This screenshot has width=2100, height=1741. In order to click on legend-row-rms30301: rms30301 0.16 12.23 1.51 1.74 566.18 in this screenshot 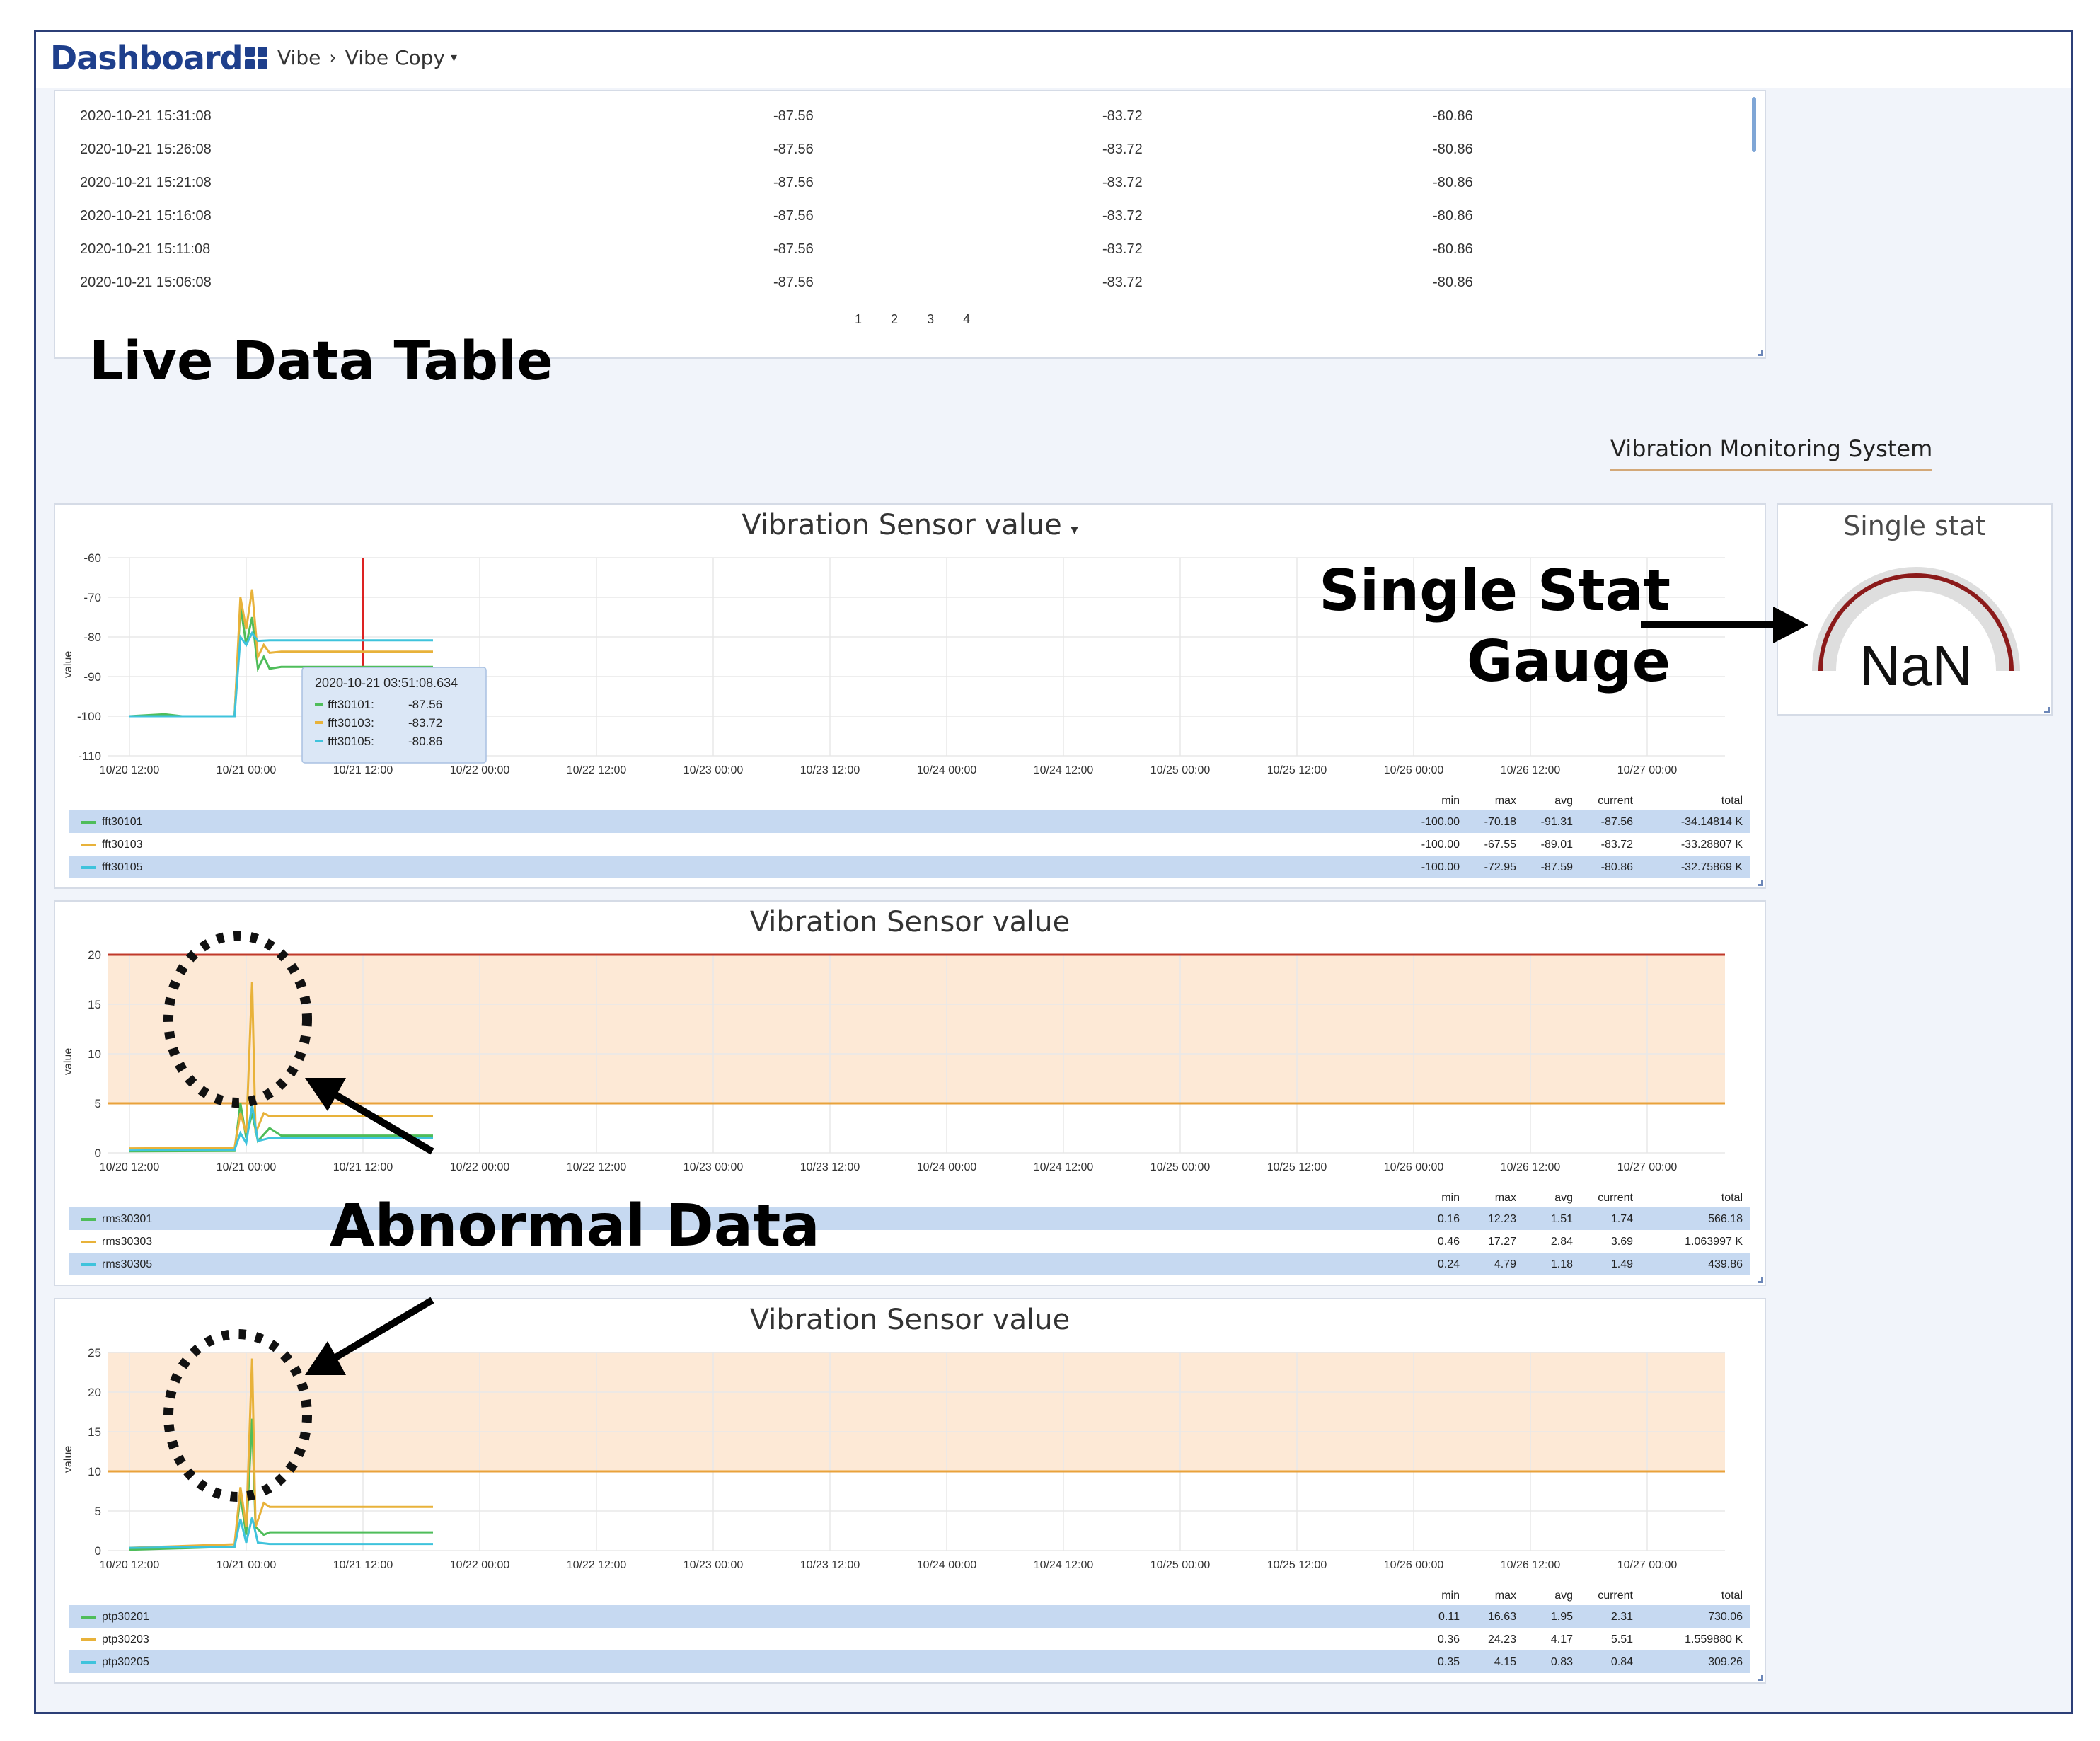, I will do `click(909, 1219)`.